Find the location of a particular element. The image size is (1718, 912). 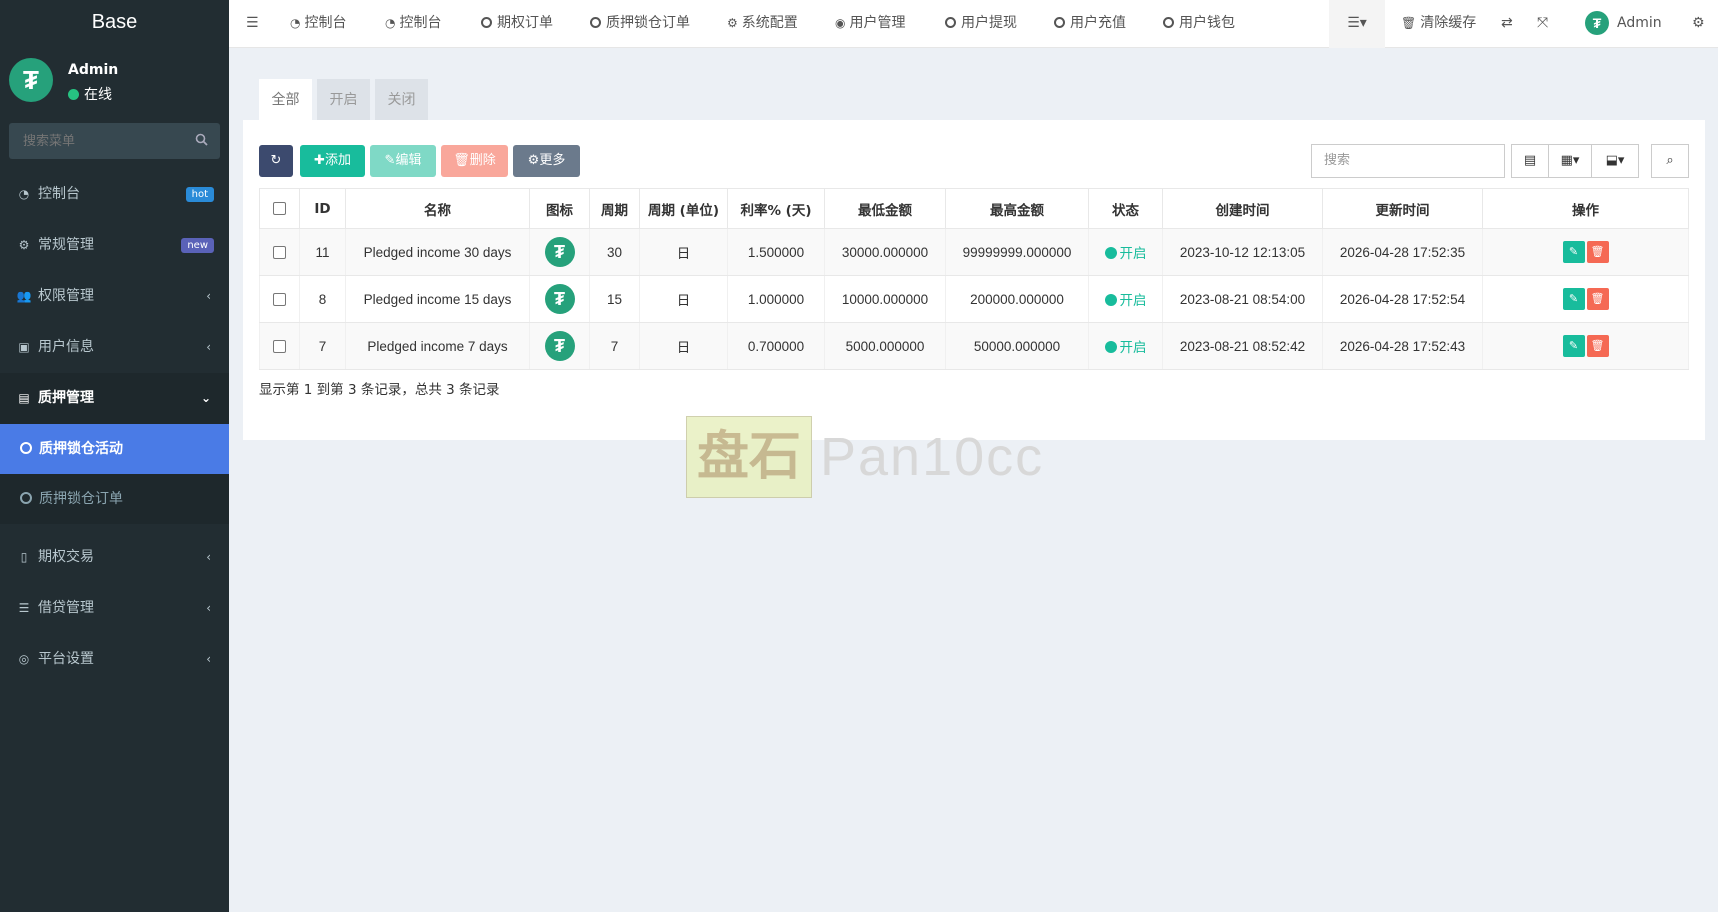

nav-pledge-orders: 质押锁仓订单 is located at coordinates (640, 24).